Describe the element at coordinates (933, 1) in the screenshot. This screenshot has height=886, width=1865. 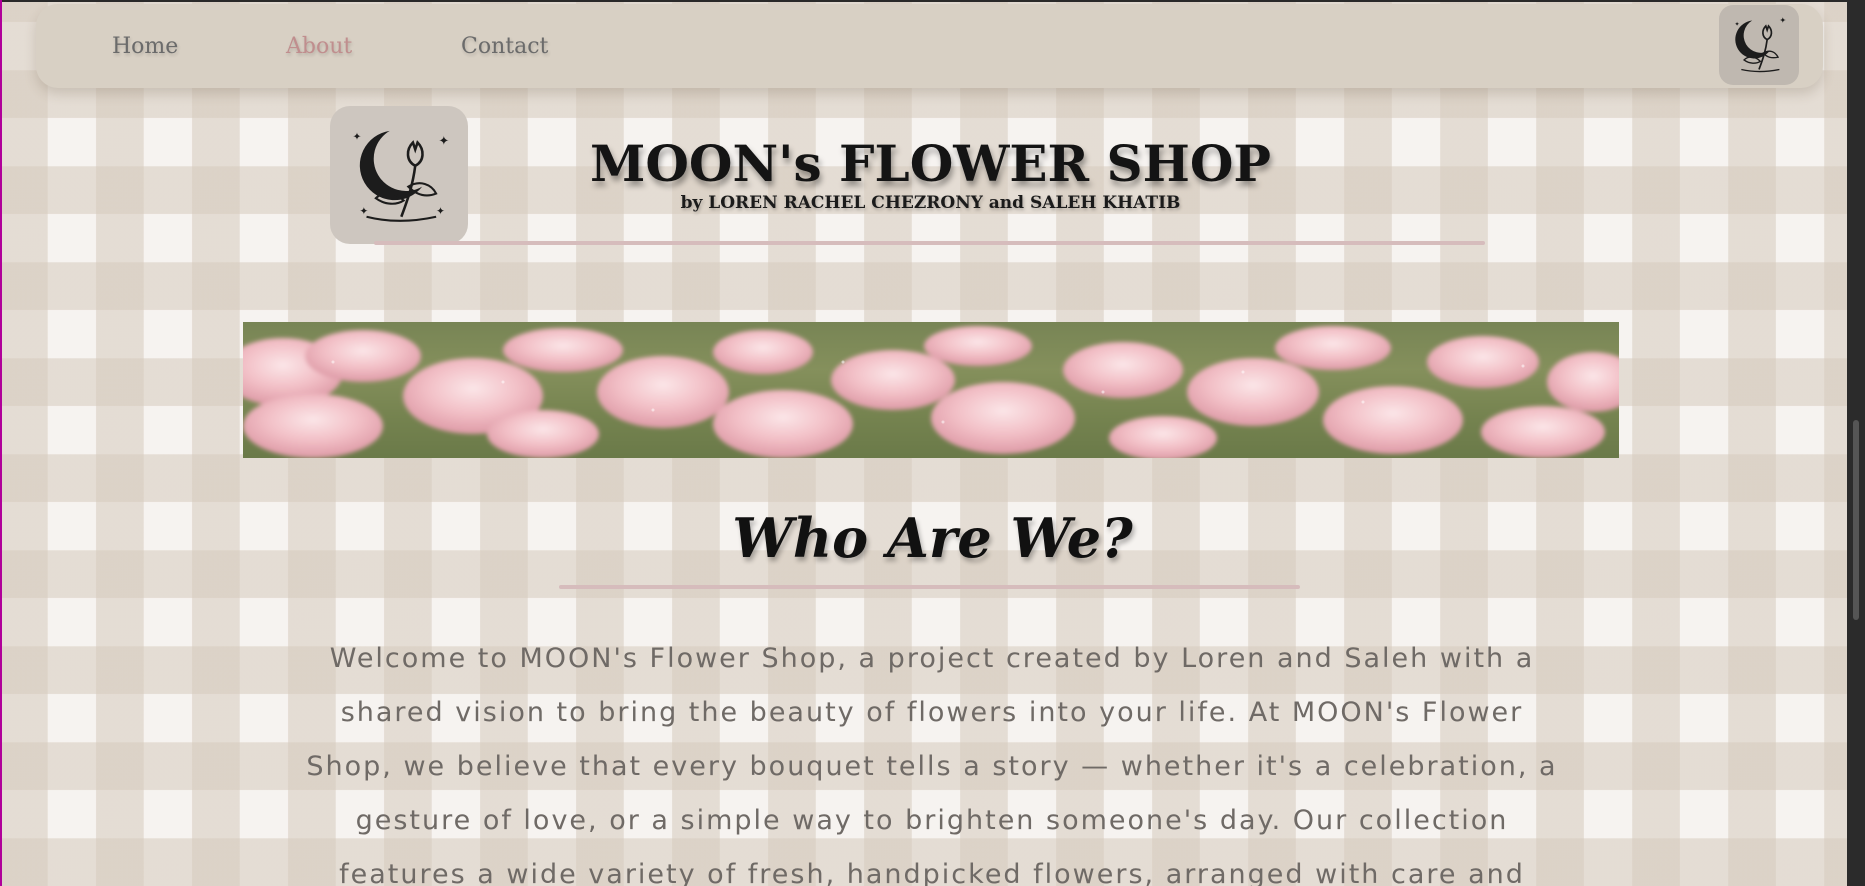
I see `viewport-top-edge` at that location.